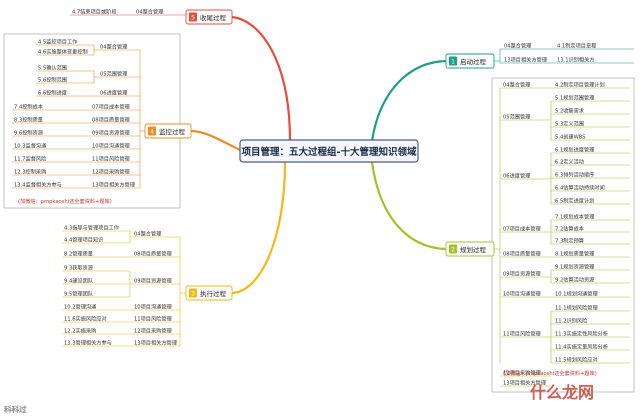 The image size is (640, 418). Describe the element at coordinates (522, 333) in the screenshot. I see `planning-area: 11项目风险管理` at that location.